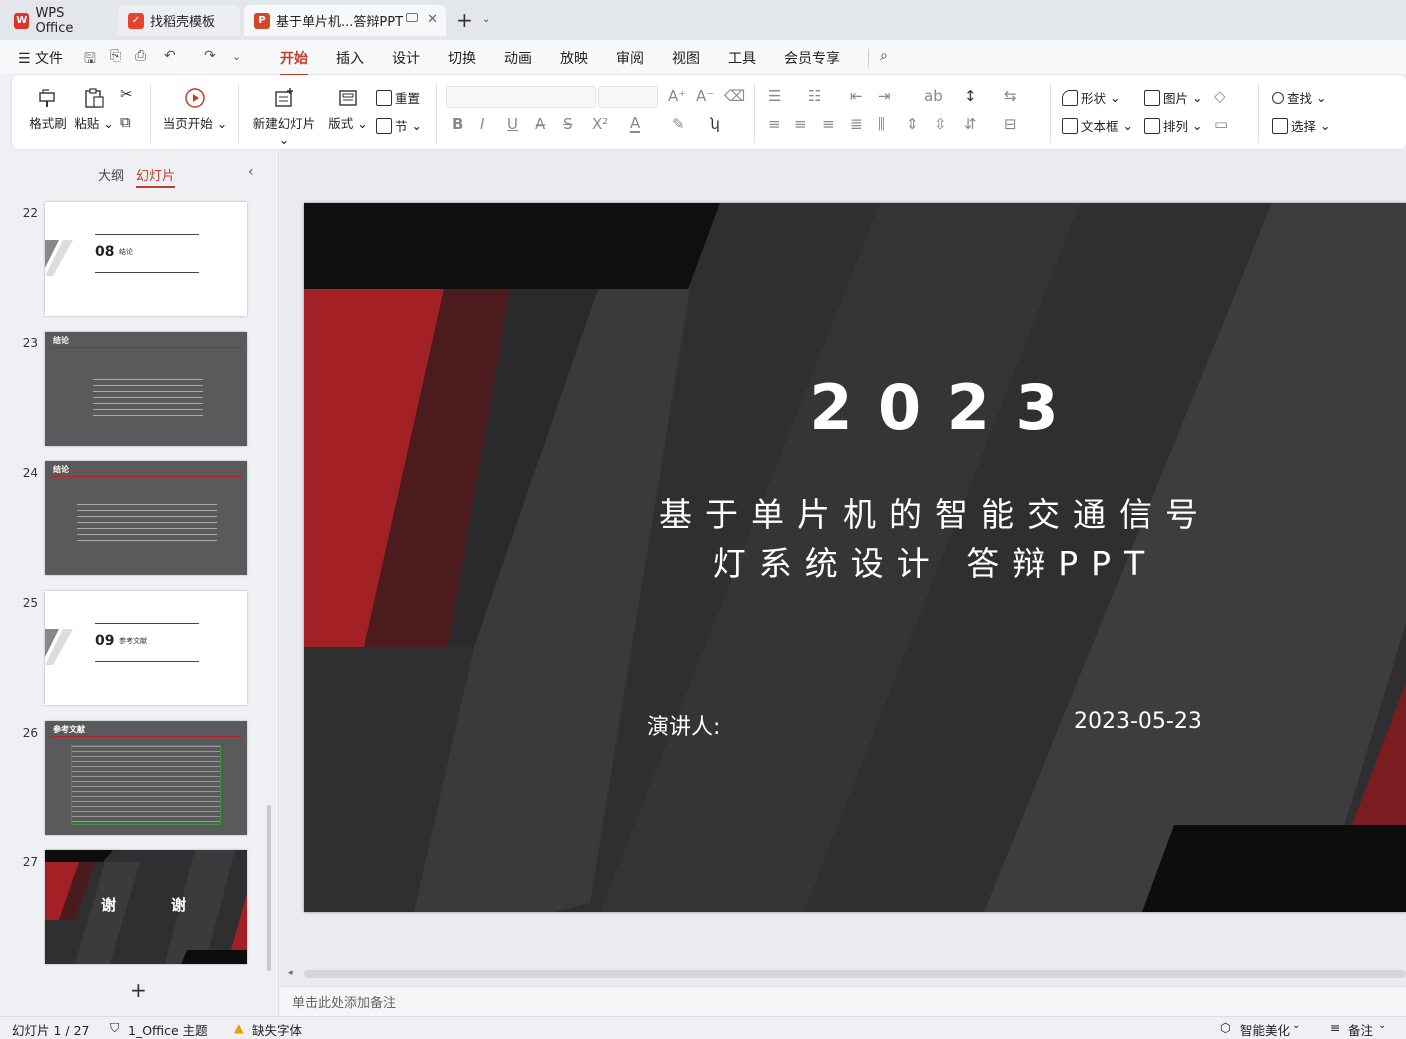 Image resolution: width=1406 pixels, height=1039 pixels. Describe the element at coordinates (398, 97) in the screenshot. I see `reset-button: 重置` at that location.